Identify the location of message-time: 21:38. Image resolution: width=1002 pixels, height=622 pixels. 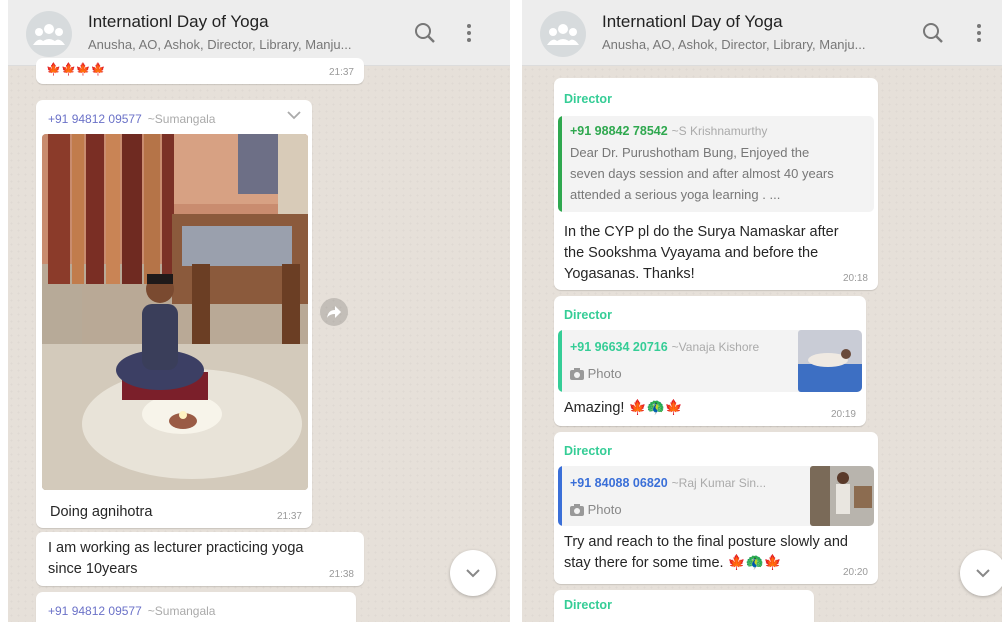
(341, 574).